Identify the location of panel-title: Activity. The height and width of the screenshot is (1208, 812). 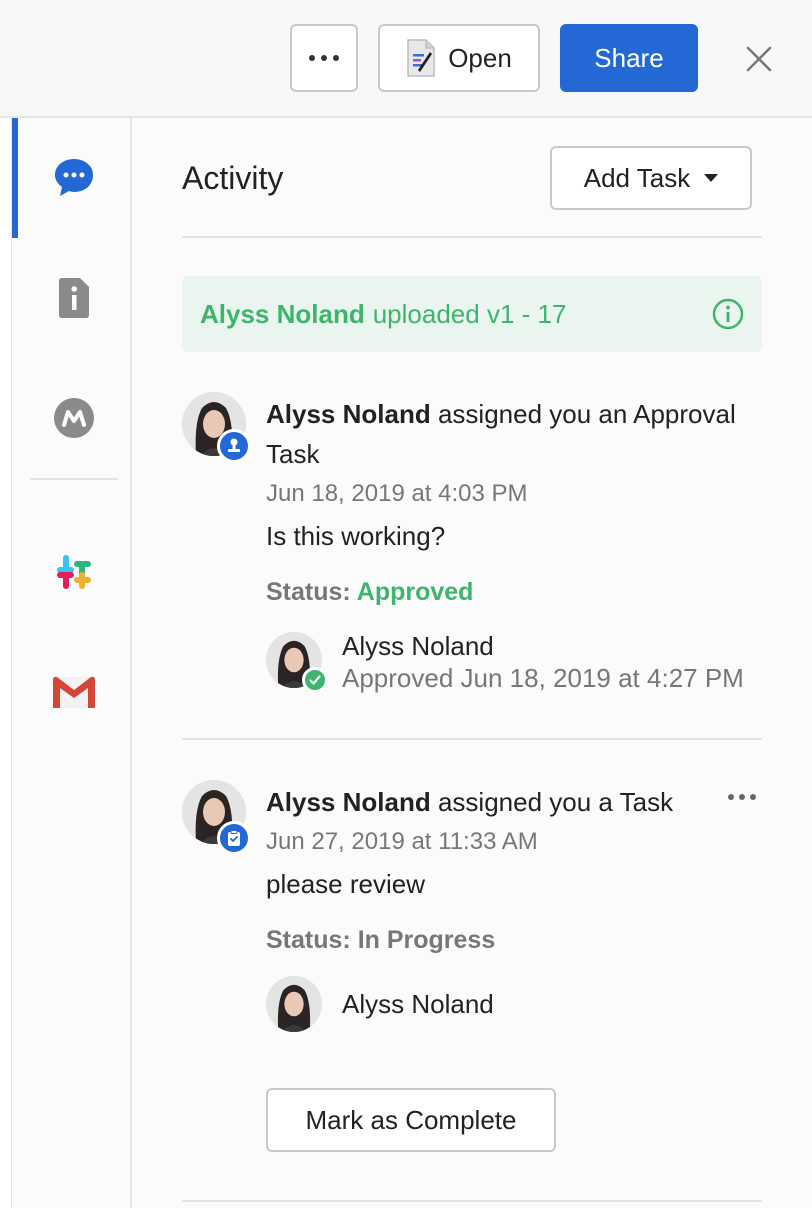
(233, 178).